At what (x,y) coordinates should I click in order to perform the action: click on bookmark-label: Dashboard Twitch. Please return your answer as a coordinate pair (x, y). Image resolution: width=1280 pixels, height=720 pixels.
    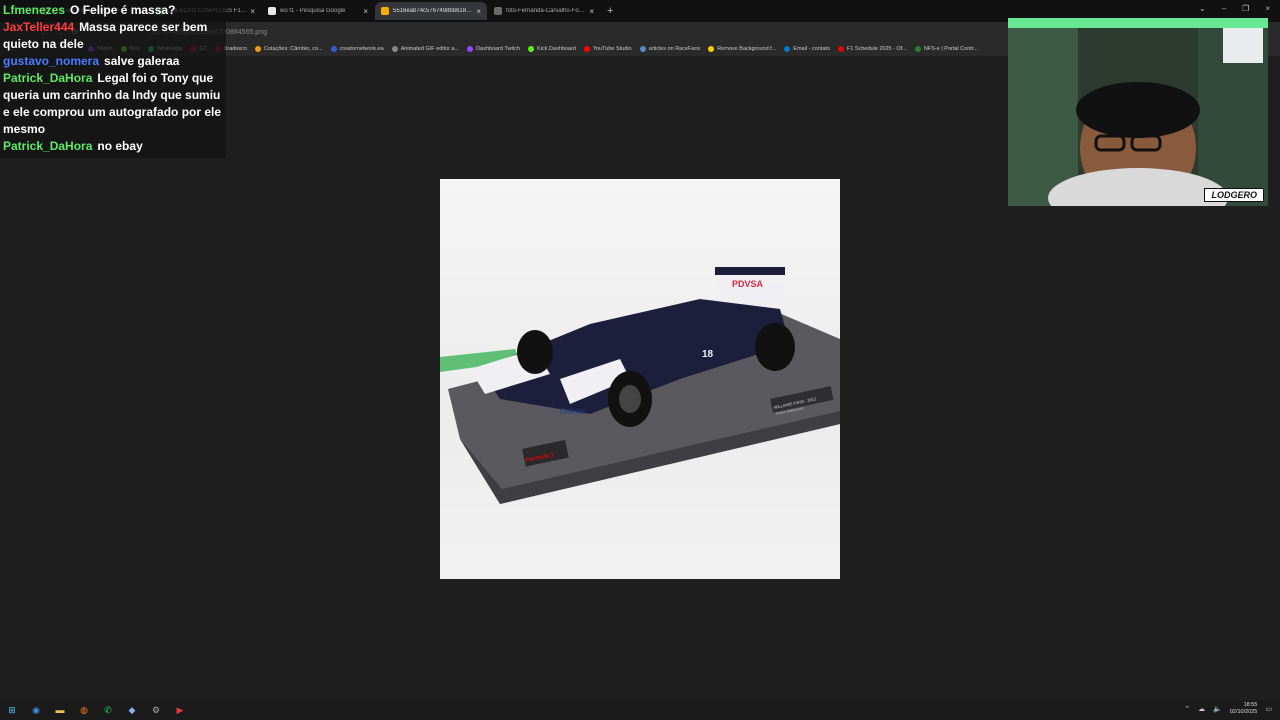
    Looking at the image, I should click on (498, 49).